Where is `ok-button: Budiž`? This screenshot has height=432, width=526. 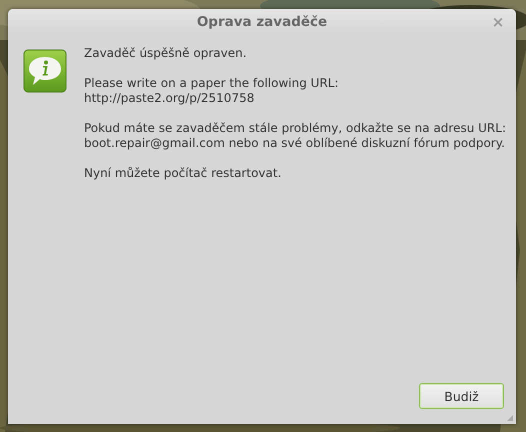 ok-button: Budiž is located at coordinates (461, 396).